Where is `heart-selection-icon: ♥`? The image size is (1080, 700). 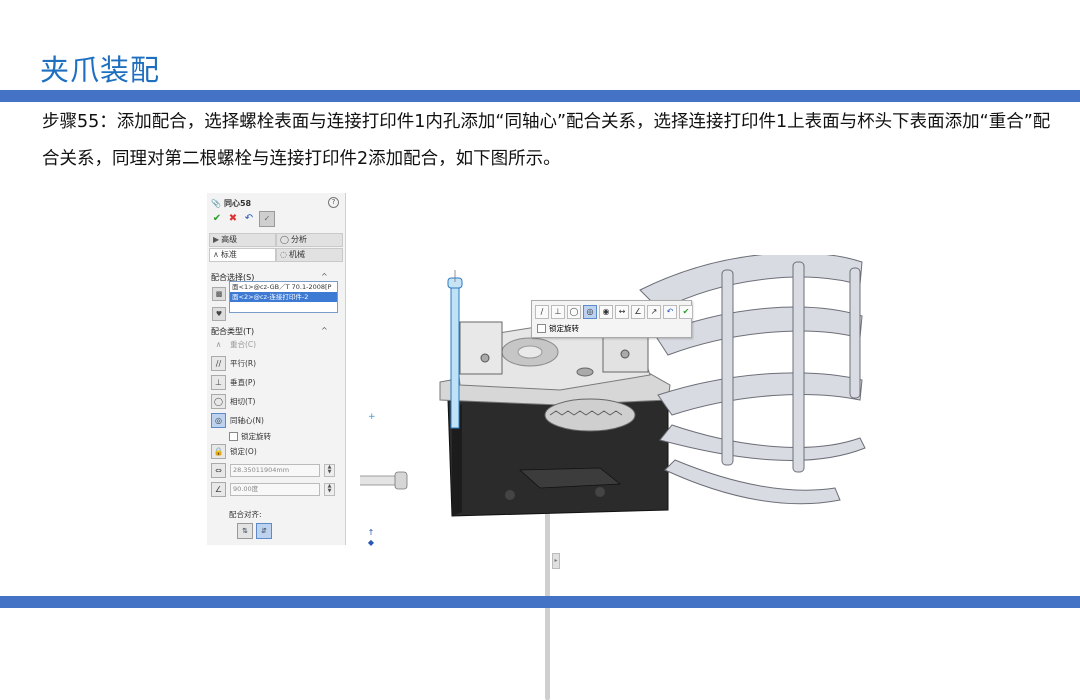 heart-selection-icon: ♥ is located at coordinates (219, 314).